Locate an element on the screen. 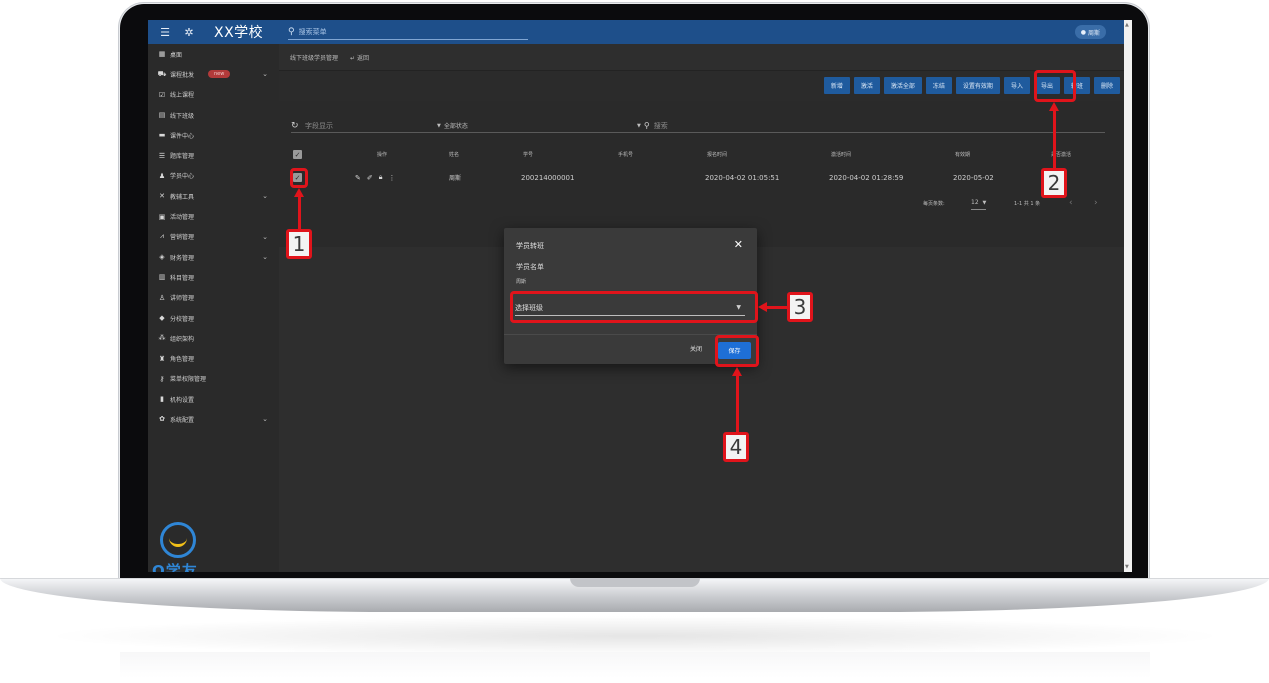  status-value: 全部状态 is located at coordinates (455, 126).